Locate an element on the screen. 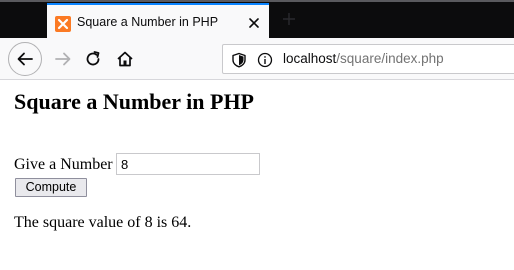 This screenshot has width=514, height=270. tab-strip: Square a Number in PHP is located at coordinates (257, 19).